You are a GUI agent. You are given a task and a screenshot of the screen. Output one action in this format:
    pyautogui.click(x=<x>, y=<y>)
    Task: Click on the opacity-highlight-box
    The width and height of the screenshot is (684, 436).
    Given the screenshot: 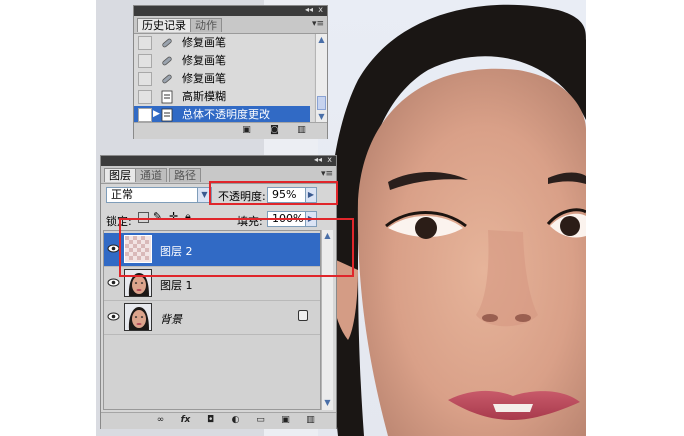 What is the action you would take?
    pyautogui.click(x=273, y=193)
    